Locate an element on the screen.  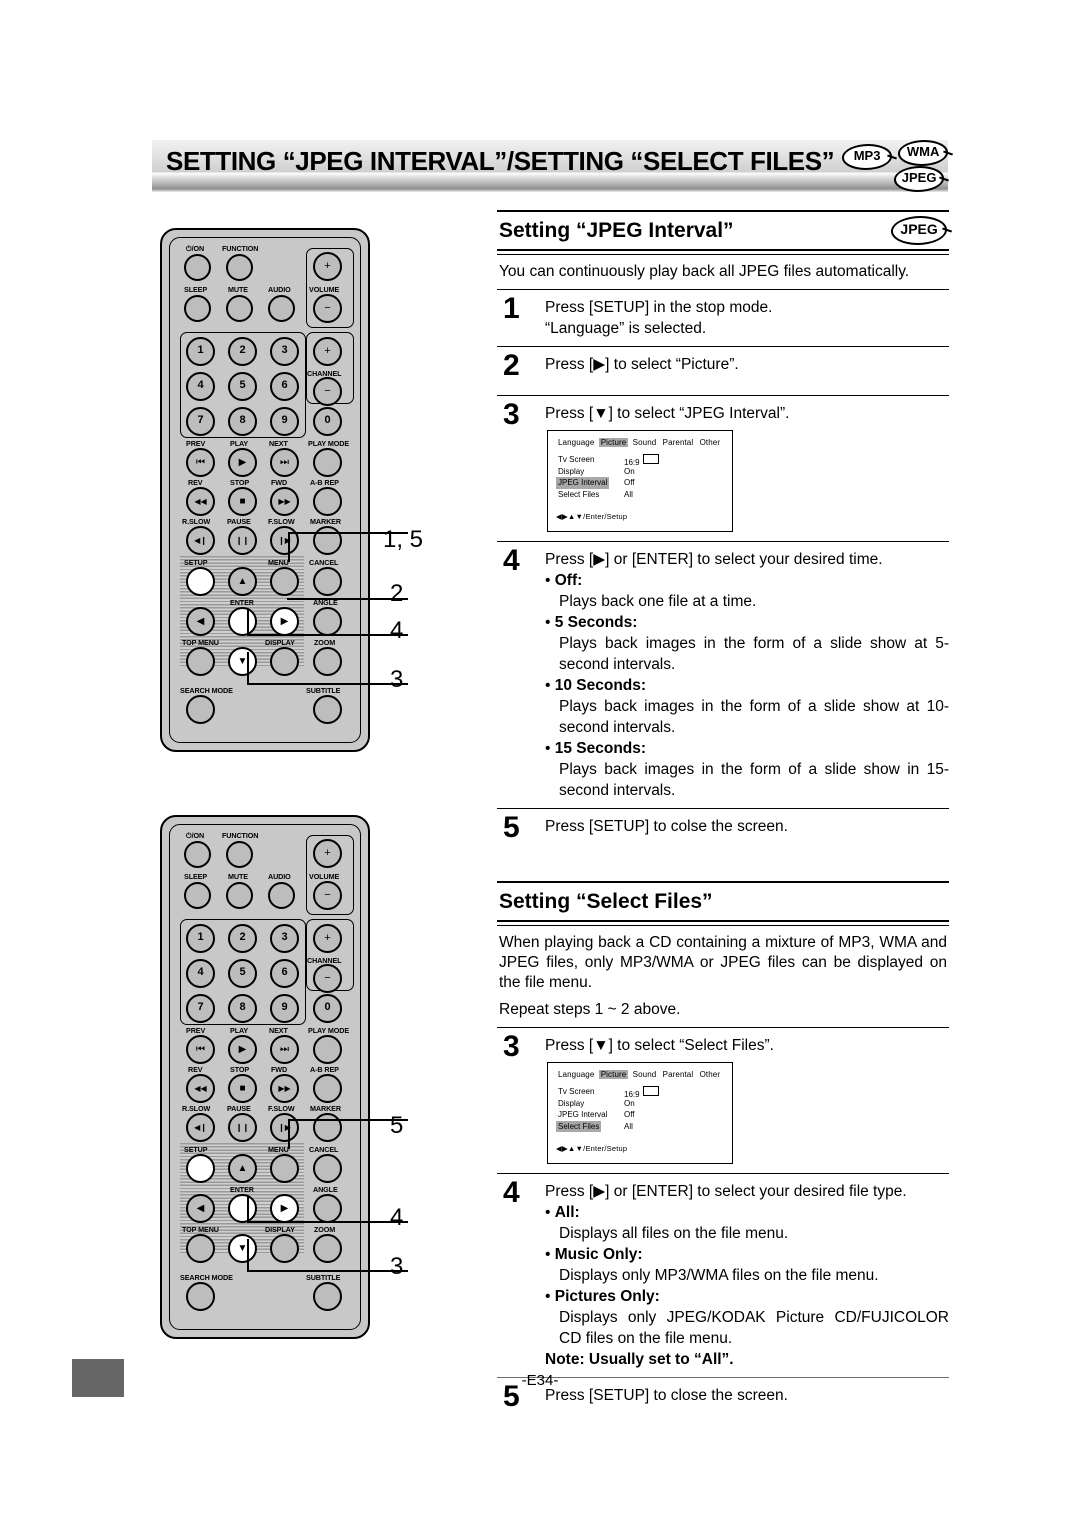
digit-7-button: 7 is located at coordinates (200, 421).